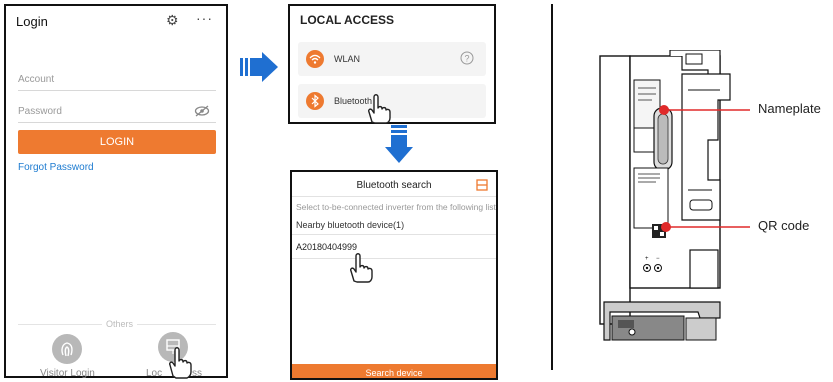  What do you see at coordinates (40, 111) in the screenshot?
I see `password-field: Password` at bounding box center [40, 111].